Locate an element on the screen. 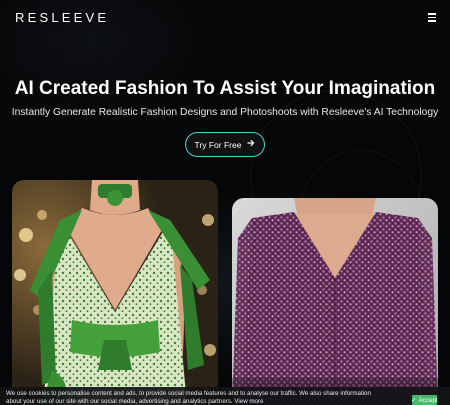 This screenshot has height=405, width=450. hamburger-menu-icon is located at coordinates (432, 17).